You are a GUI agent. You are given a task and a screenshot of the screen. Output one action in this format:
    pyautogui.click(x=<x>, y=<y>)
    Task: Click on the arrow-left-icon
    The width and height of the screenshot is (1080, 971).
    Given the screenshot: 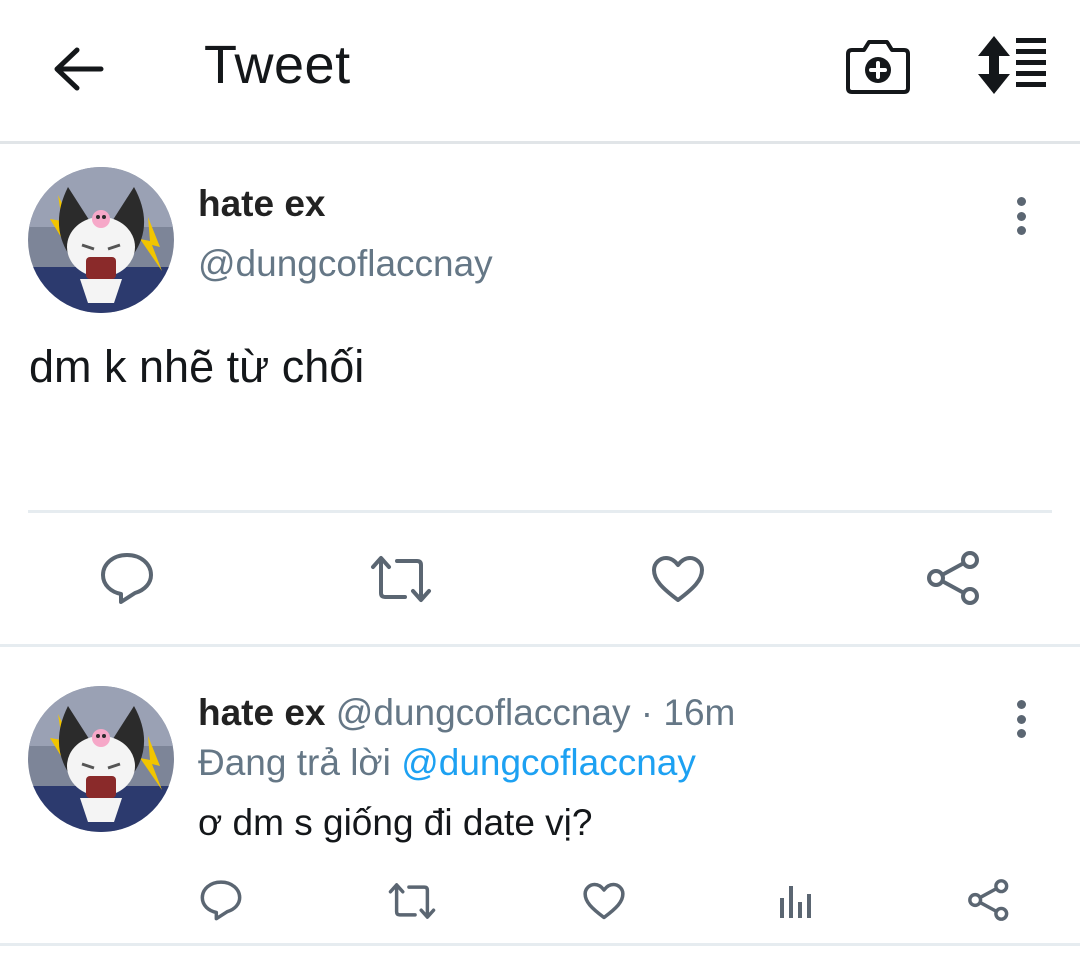 What is the action you would take?
    pyautogui.click(x=79, y=69)
    